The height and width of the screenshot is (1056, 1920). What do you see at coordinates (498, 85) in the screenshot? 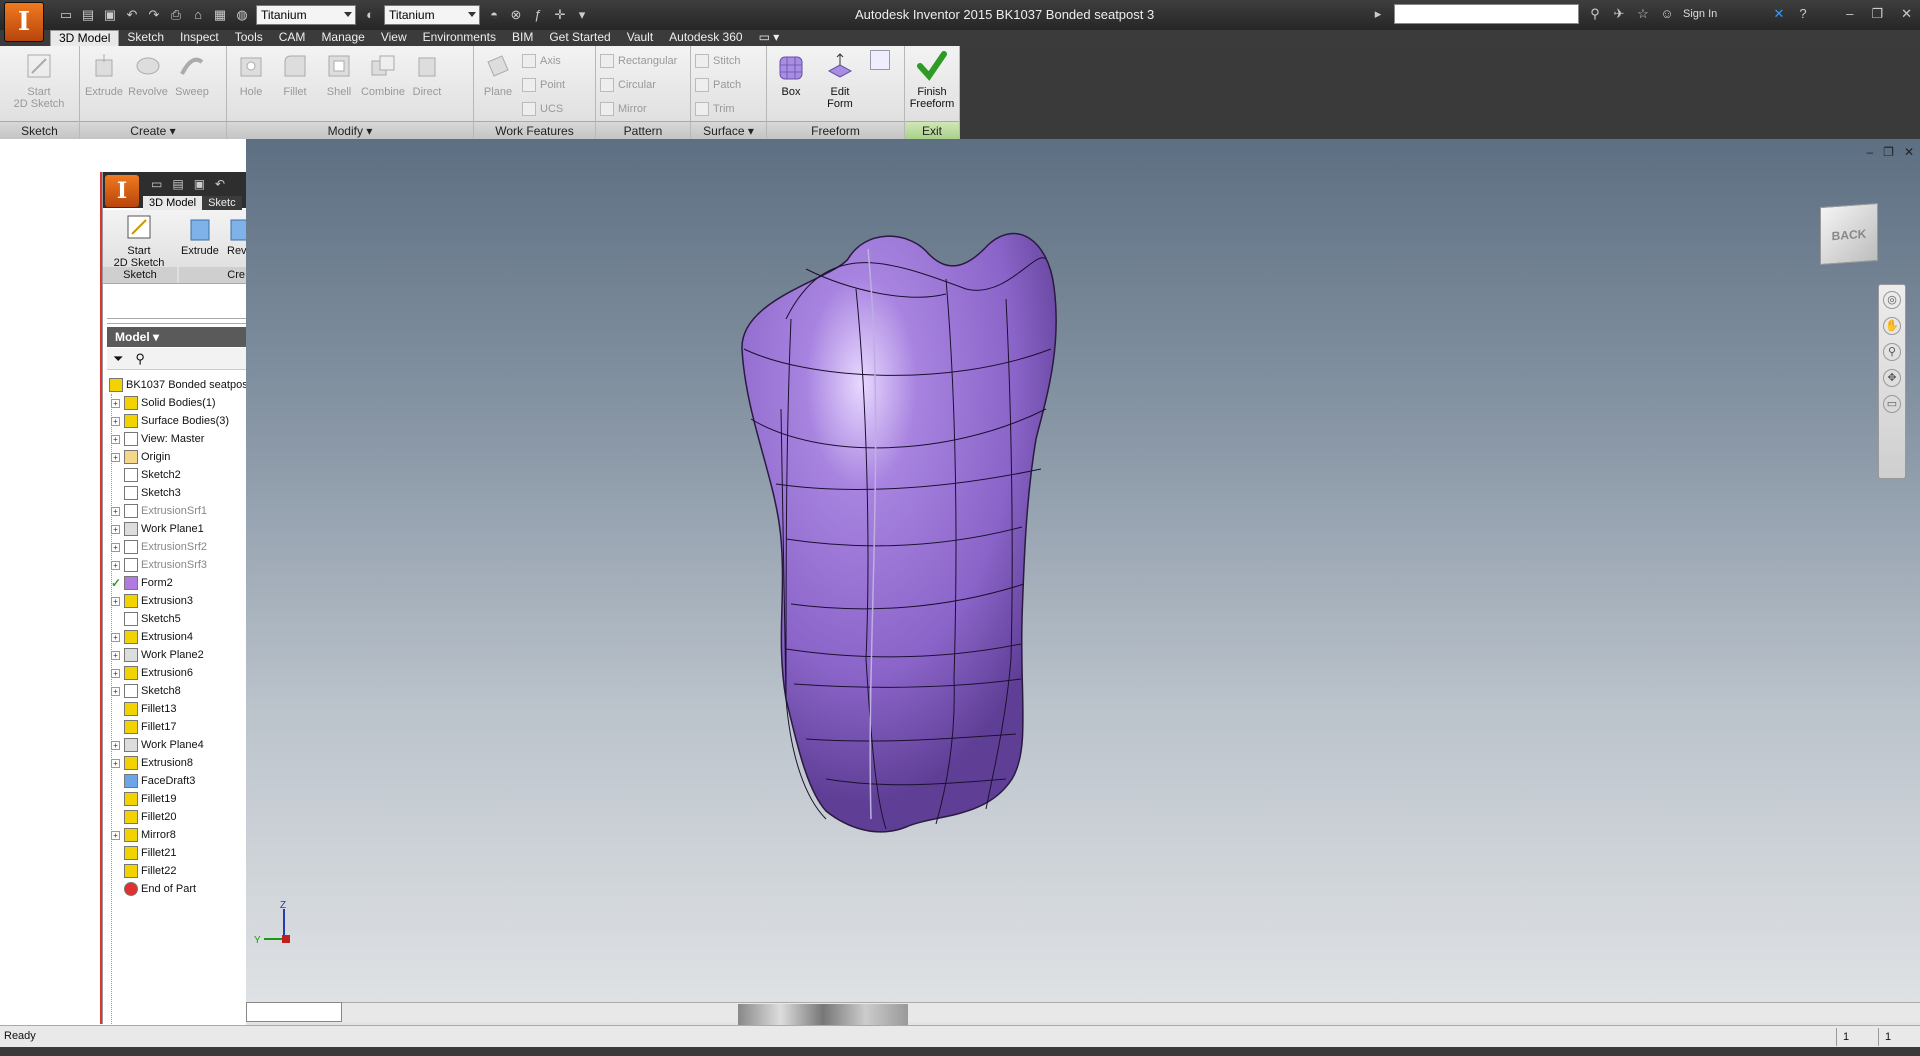
I see `plane-button: Plane` at bounding box center [498, 85].